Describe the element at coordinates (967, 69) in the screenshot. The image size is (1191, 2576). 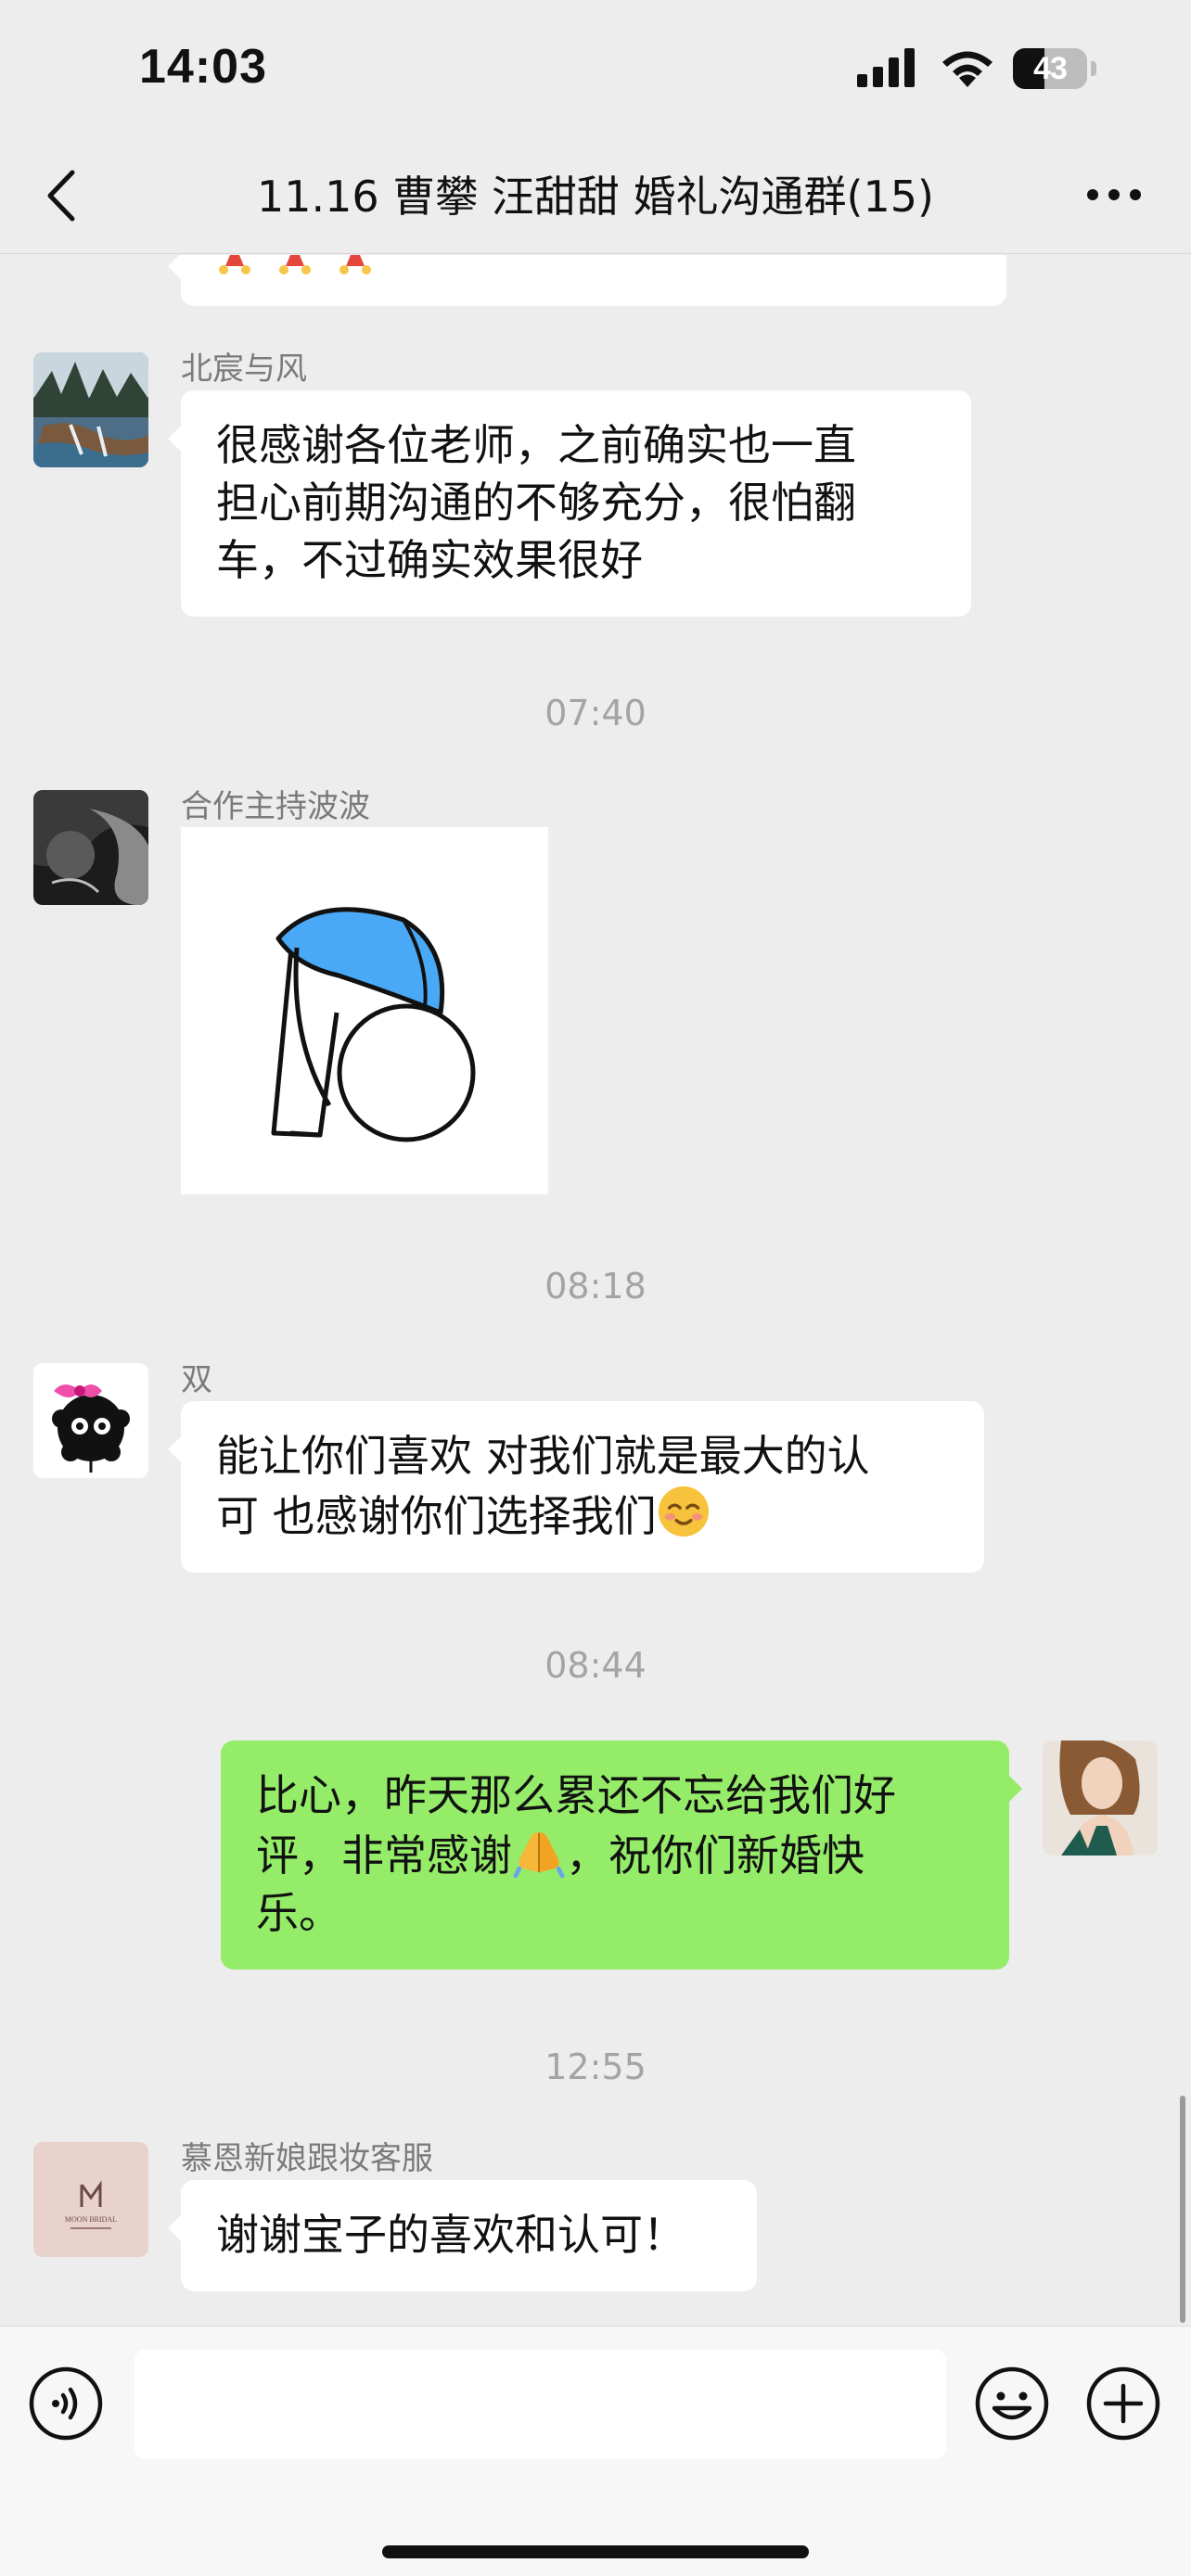
I see `wifi-icon` at that location.